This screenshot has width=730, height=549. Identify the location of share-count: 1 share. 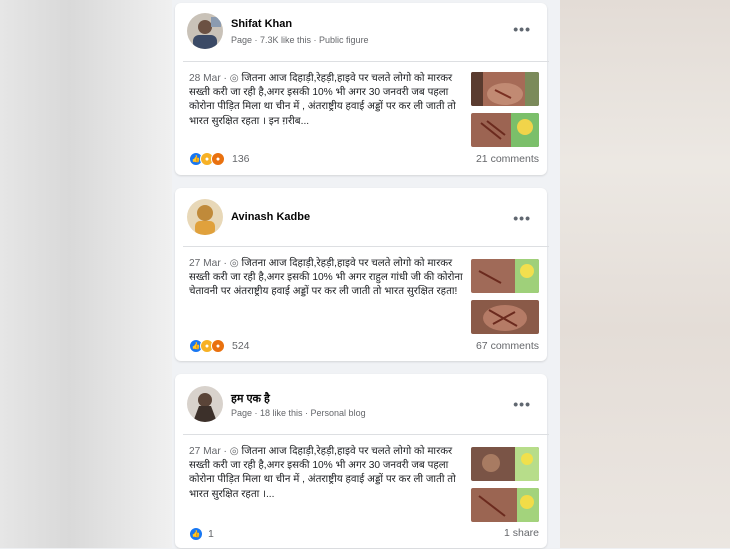
(521, 533).